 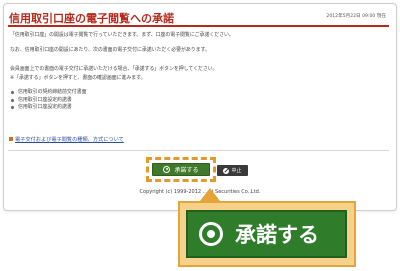 What do you see at coordinates (198, 150) in the screenshot?
I see `section-divider` at bounding box center [198, 150].